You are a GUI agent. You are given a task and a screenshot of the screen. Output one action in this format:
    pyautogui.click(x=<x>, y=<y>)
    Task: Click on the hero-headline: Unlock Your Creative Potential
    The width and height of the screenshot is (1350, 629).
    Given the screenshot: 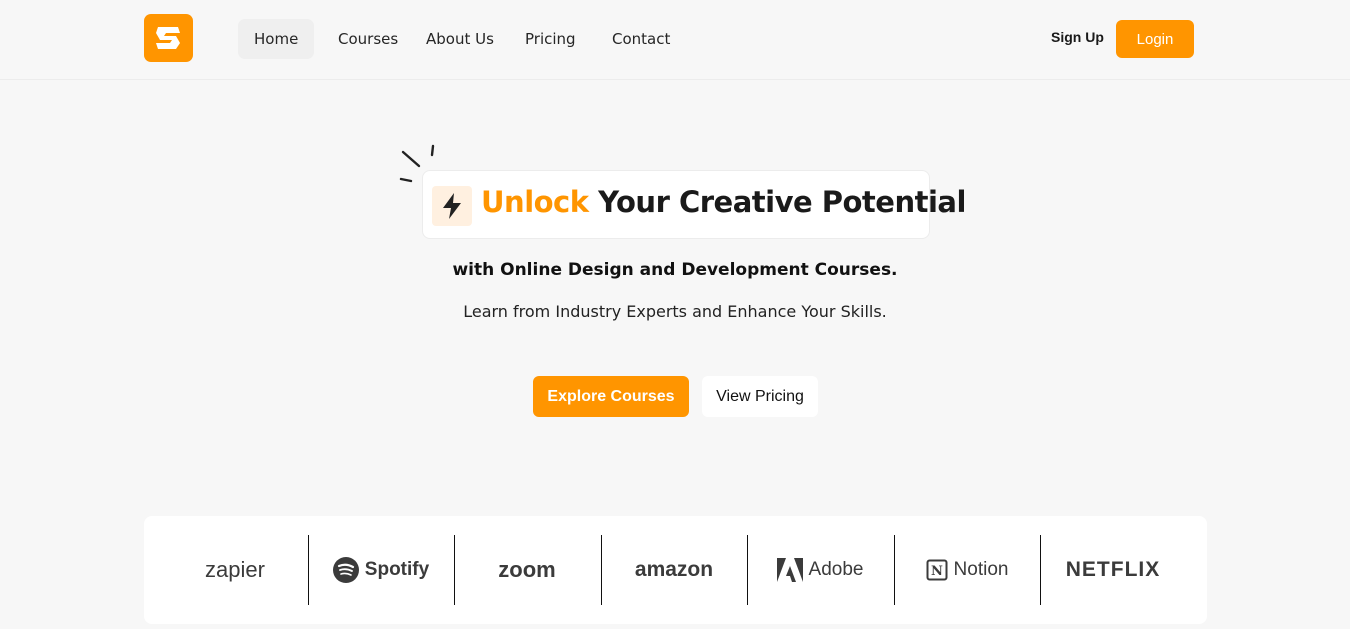 What is the action you would take?
    pyautogui.click(x=723, y=202)
    